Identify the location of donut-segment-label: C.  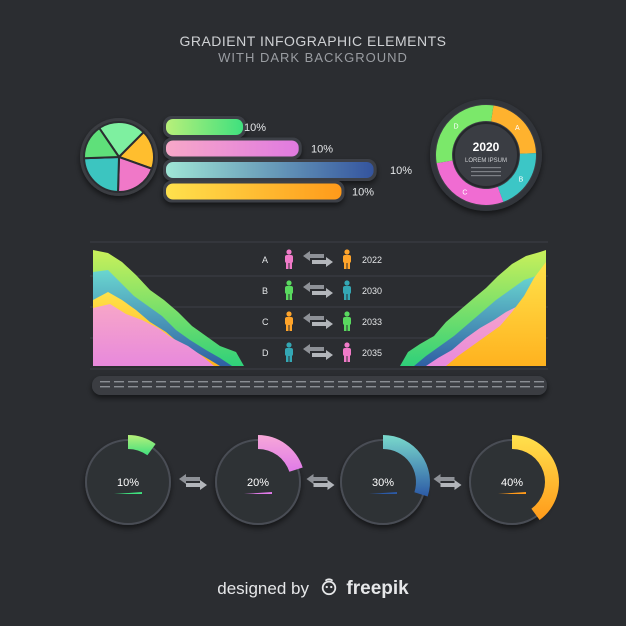
(464, 192).